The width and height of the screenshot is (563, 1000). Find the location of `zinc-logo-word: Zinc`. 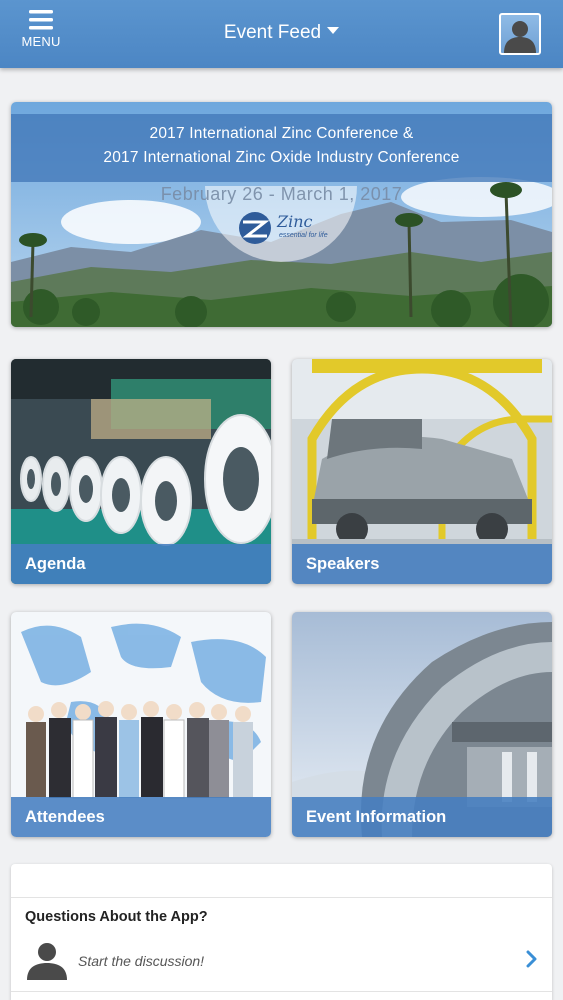

zinc-logo-word: Zinc is located at coordinates (295, 221).